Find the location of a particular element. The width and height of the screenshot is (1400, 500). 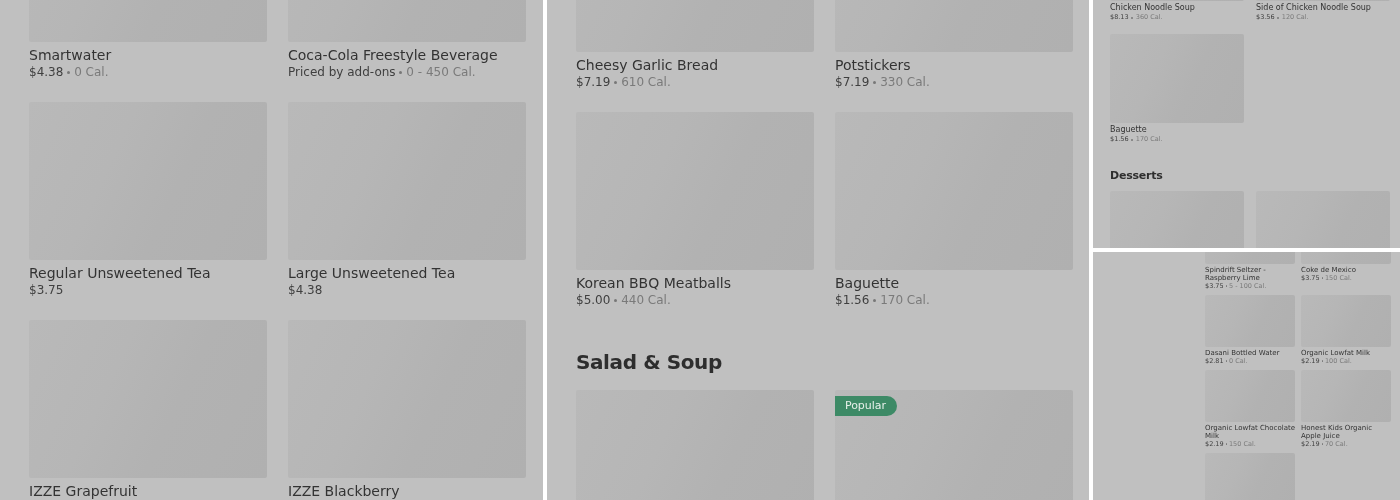

item-calories: 610 Cal. is located at coordinates (646, 82).